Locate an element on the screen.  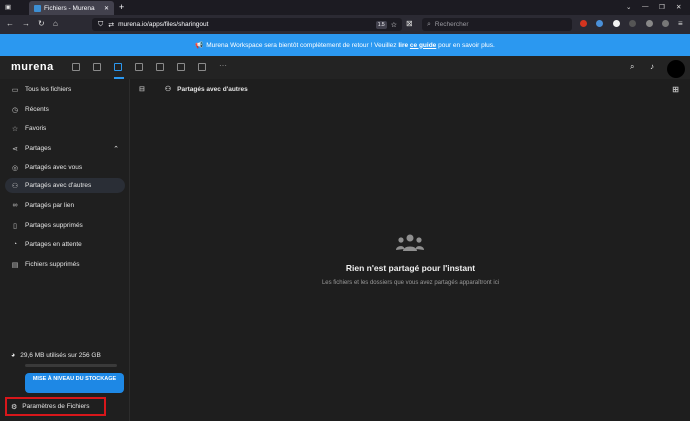
tab-title: Fichiers - Murena is located at coordinates (69, 8).